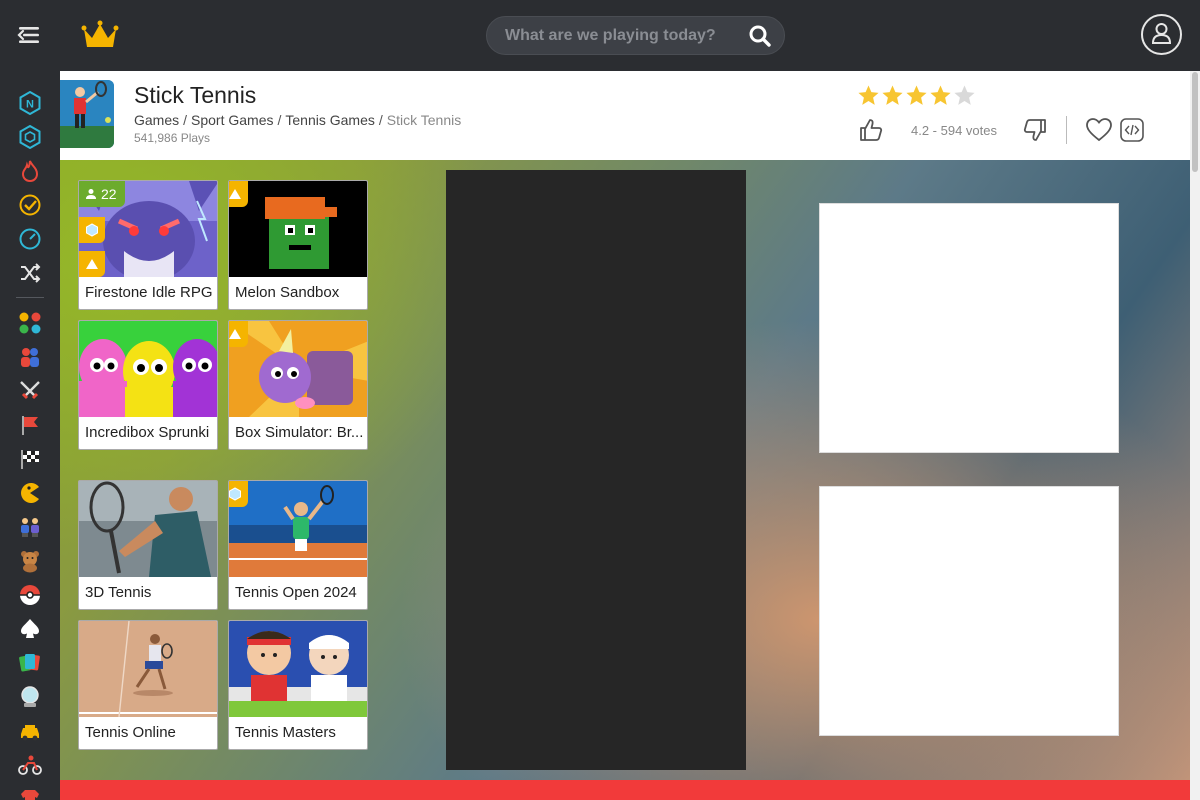  I want to click on votes-summary: 4.2 - 594 votes, so click(954, 130).